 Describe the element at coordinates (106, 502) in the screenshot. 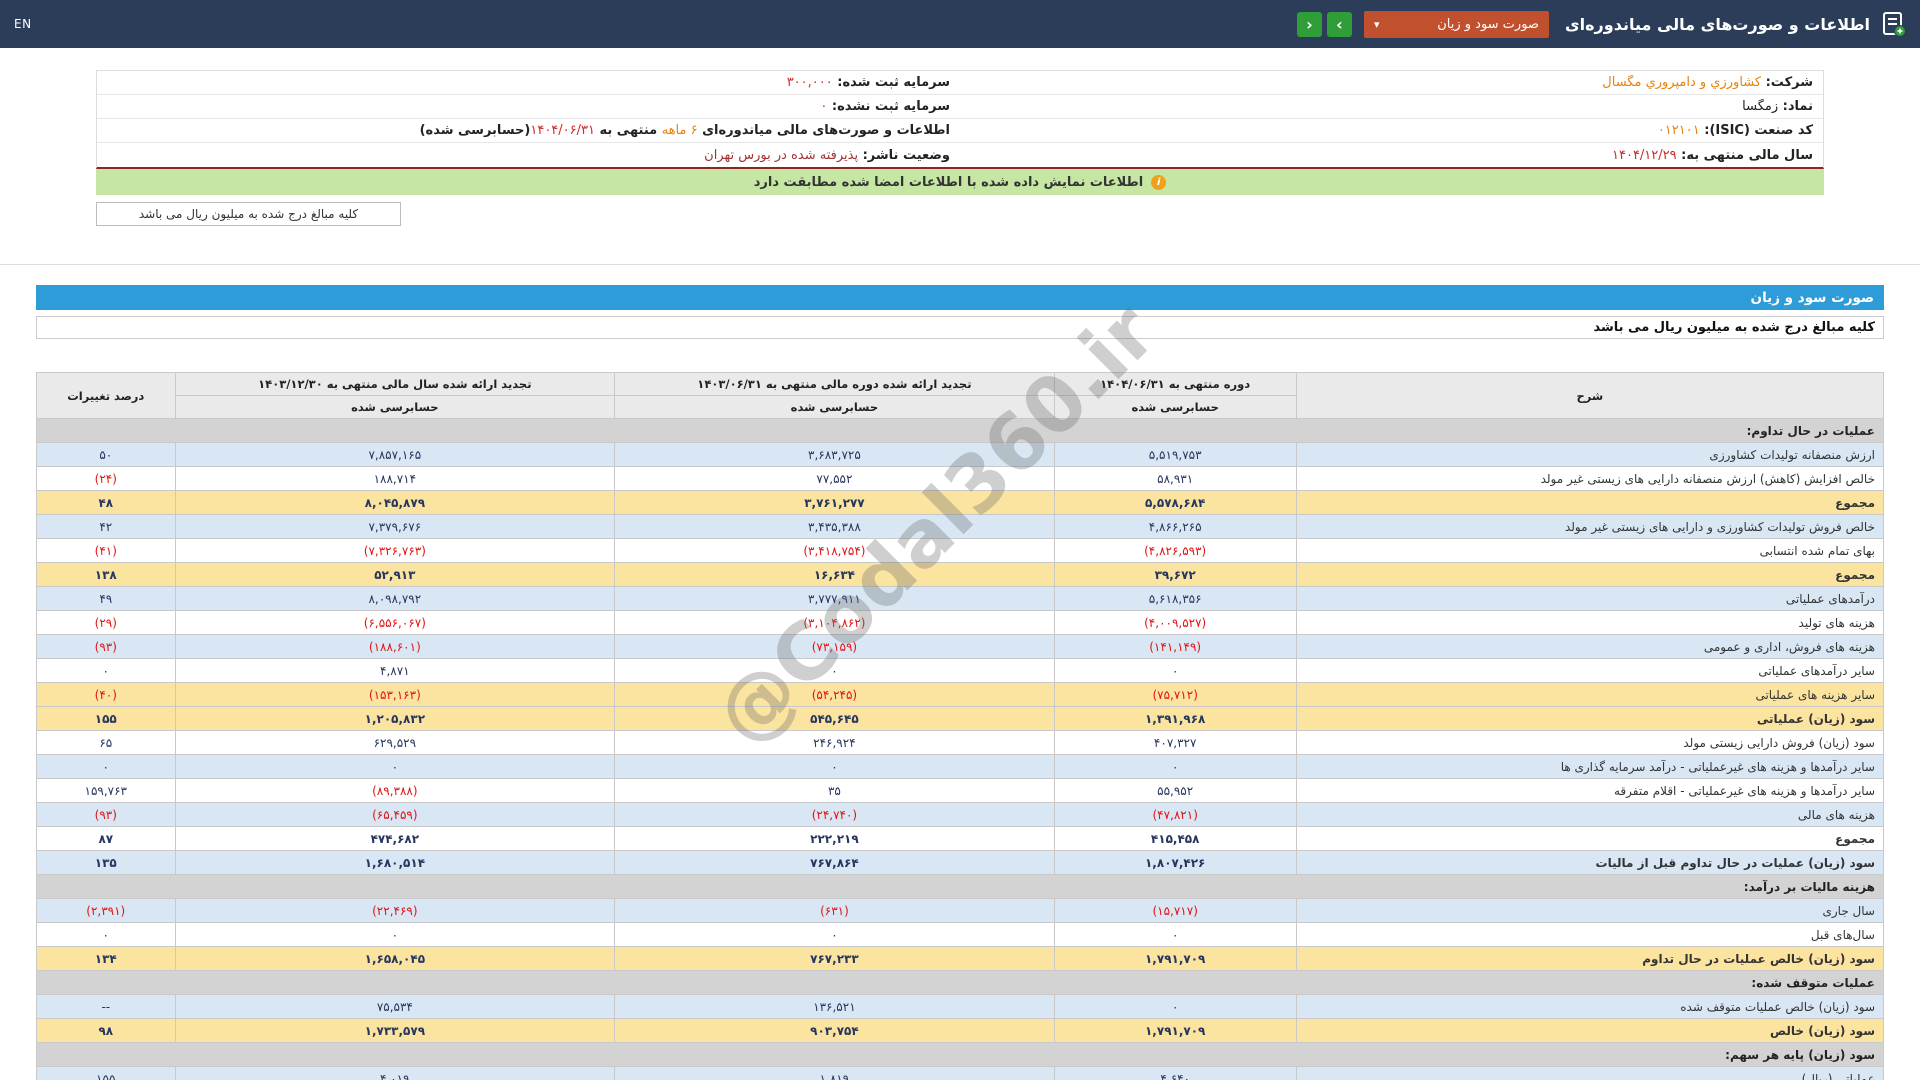

I see `cell-percent-change: ۴۸` at that location.